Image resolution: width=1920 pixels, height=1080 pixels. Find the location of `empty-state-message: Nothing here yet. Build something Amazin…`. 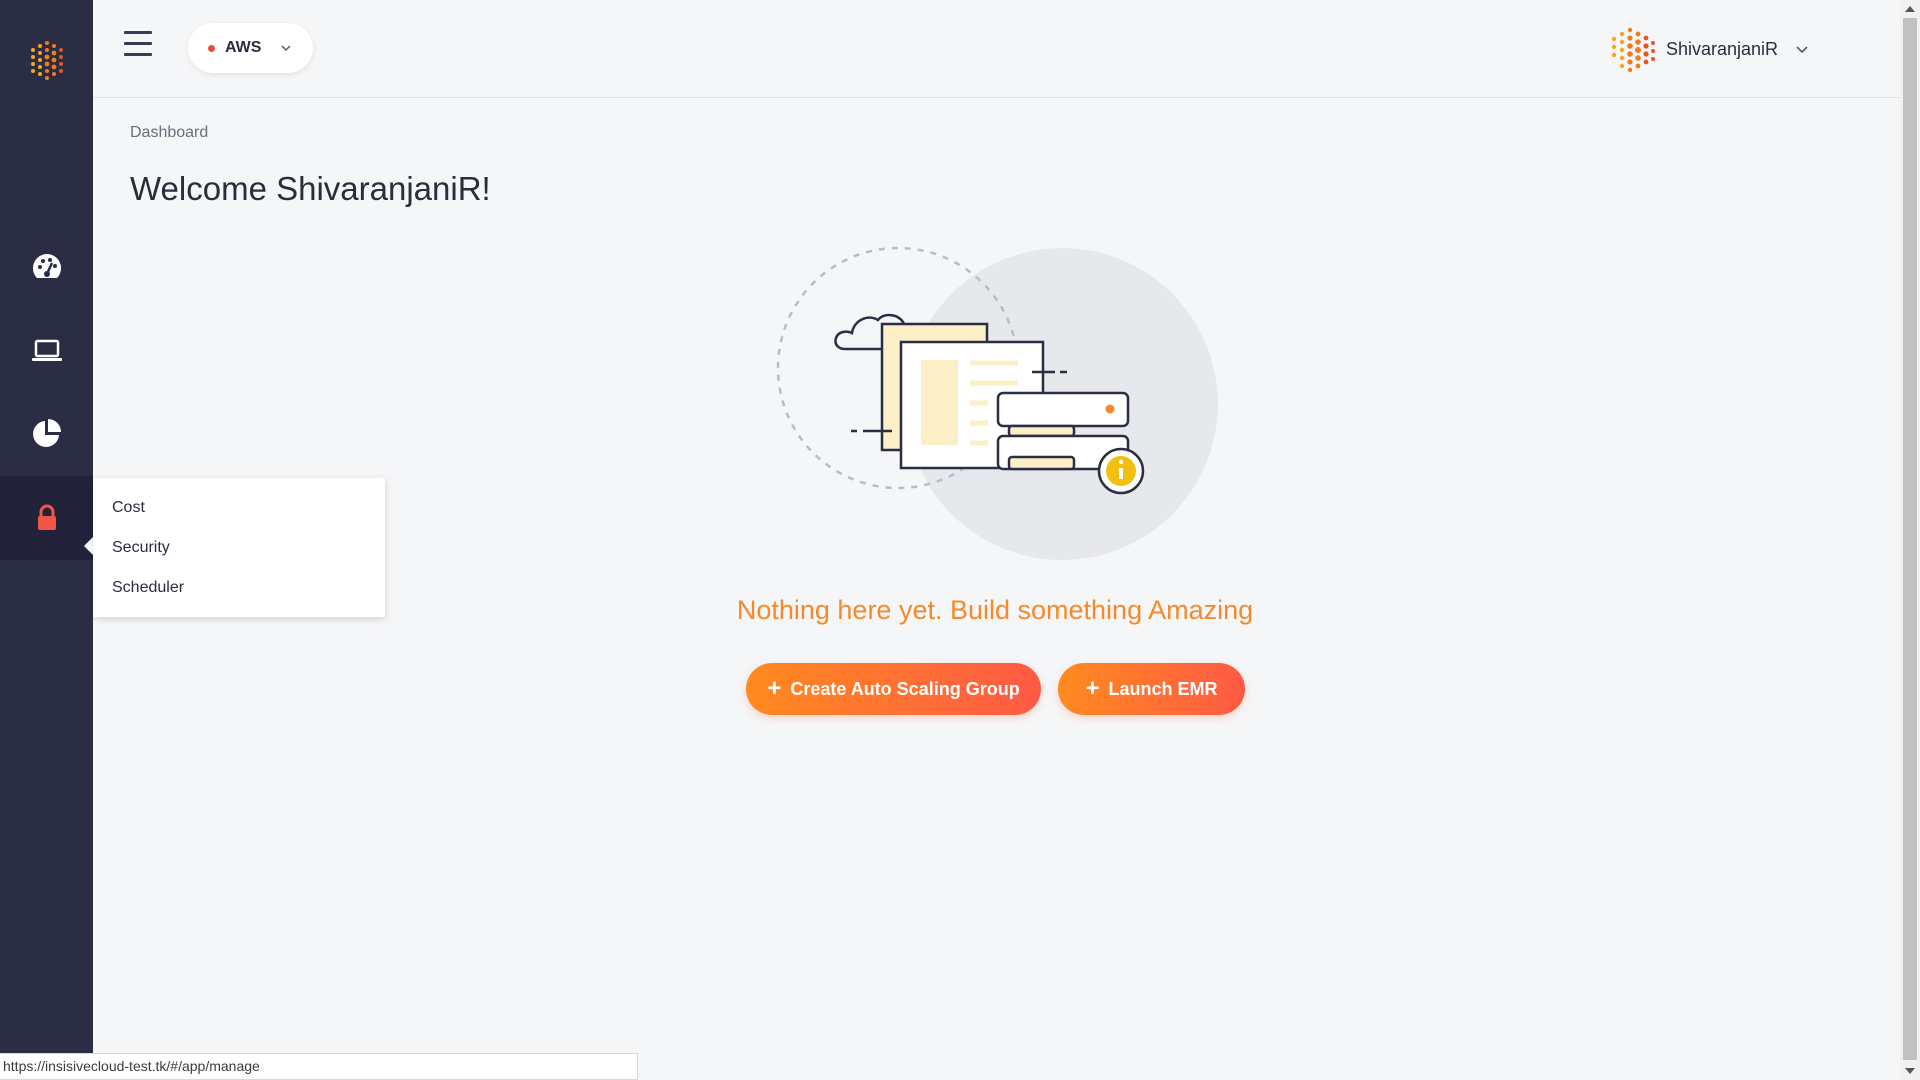

empty-state-message: Nothing here yet. Build something Amazin… is located at coordinates (995, 610).